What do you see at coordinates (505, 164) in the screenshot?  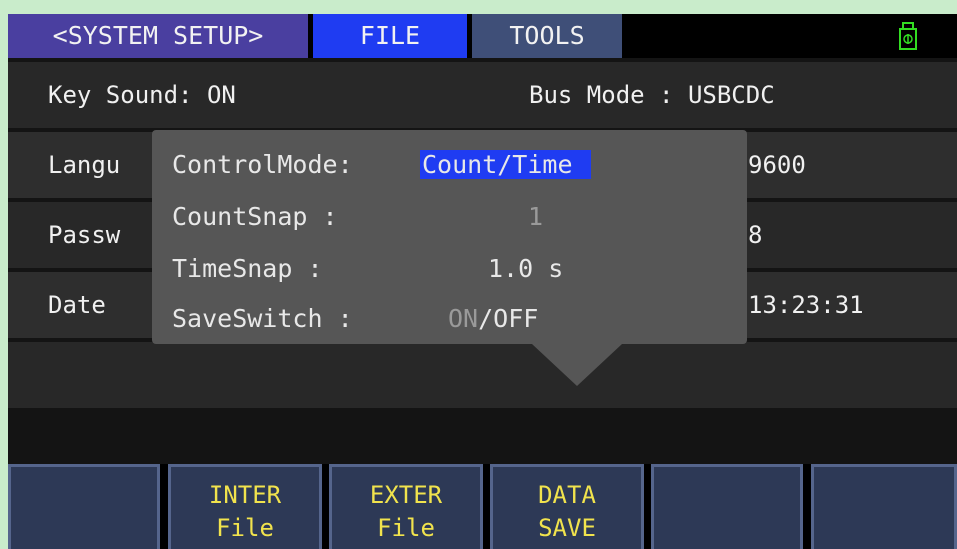 I see `control-mode-value: Count/Time` at bounding box center [505, 164].